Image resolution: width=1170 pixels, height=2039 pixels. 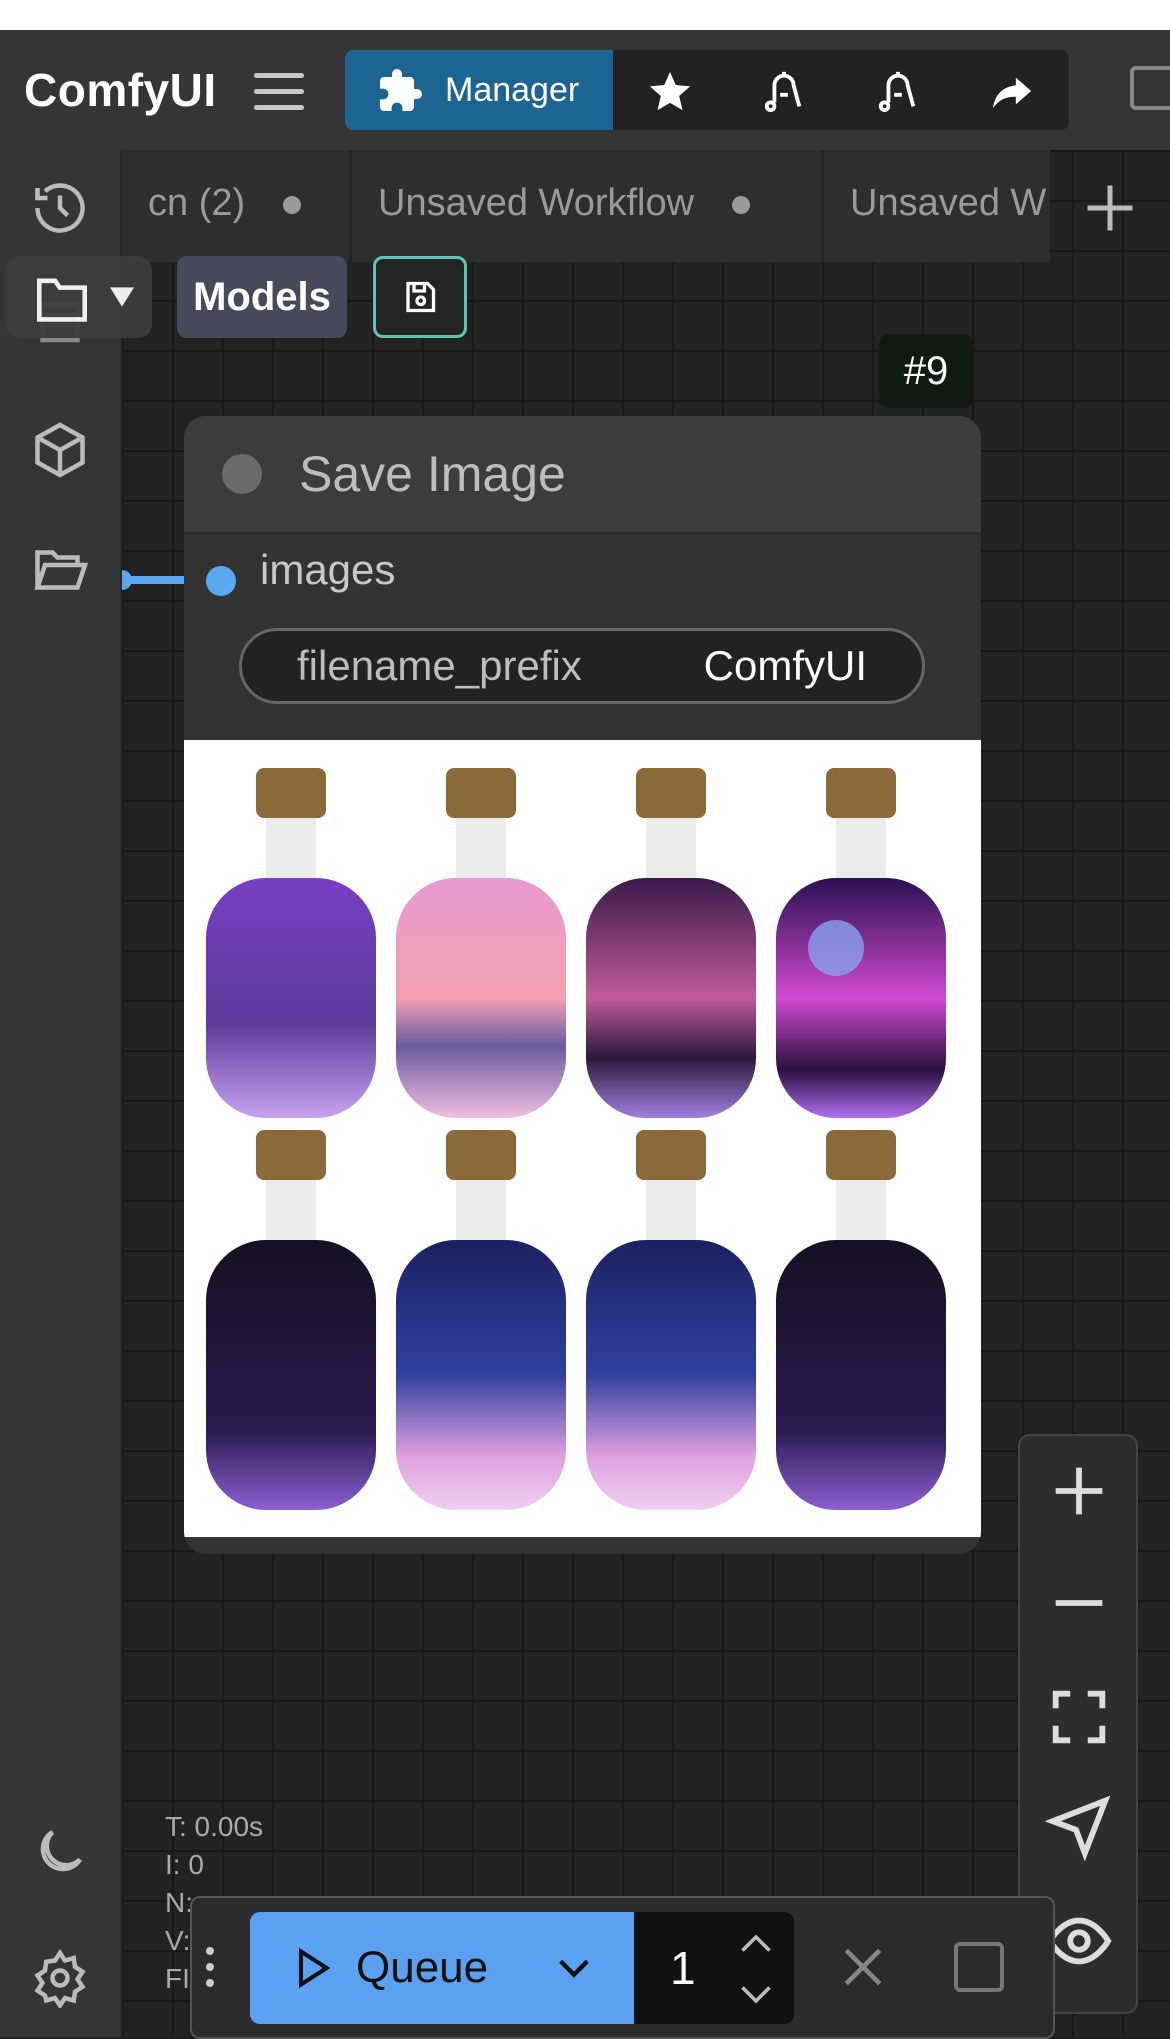 I want to click on zoom-out-icon, so click(x=1079, y=1603).